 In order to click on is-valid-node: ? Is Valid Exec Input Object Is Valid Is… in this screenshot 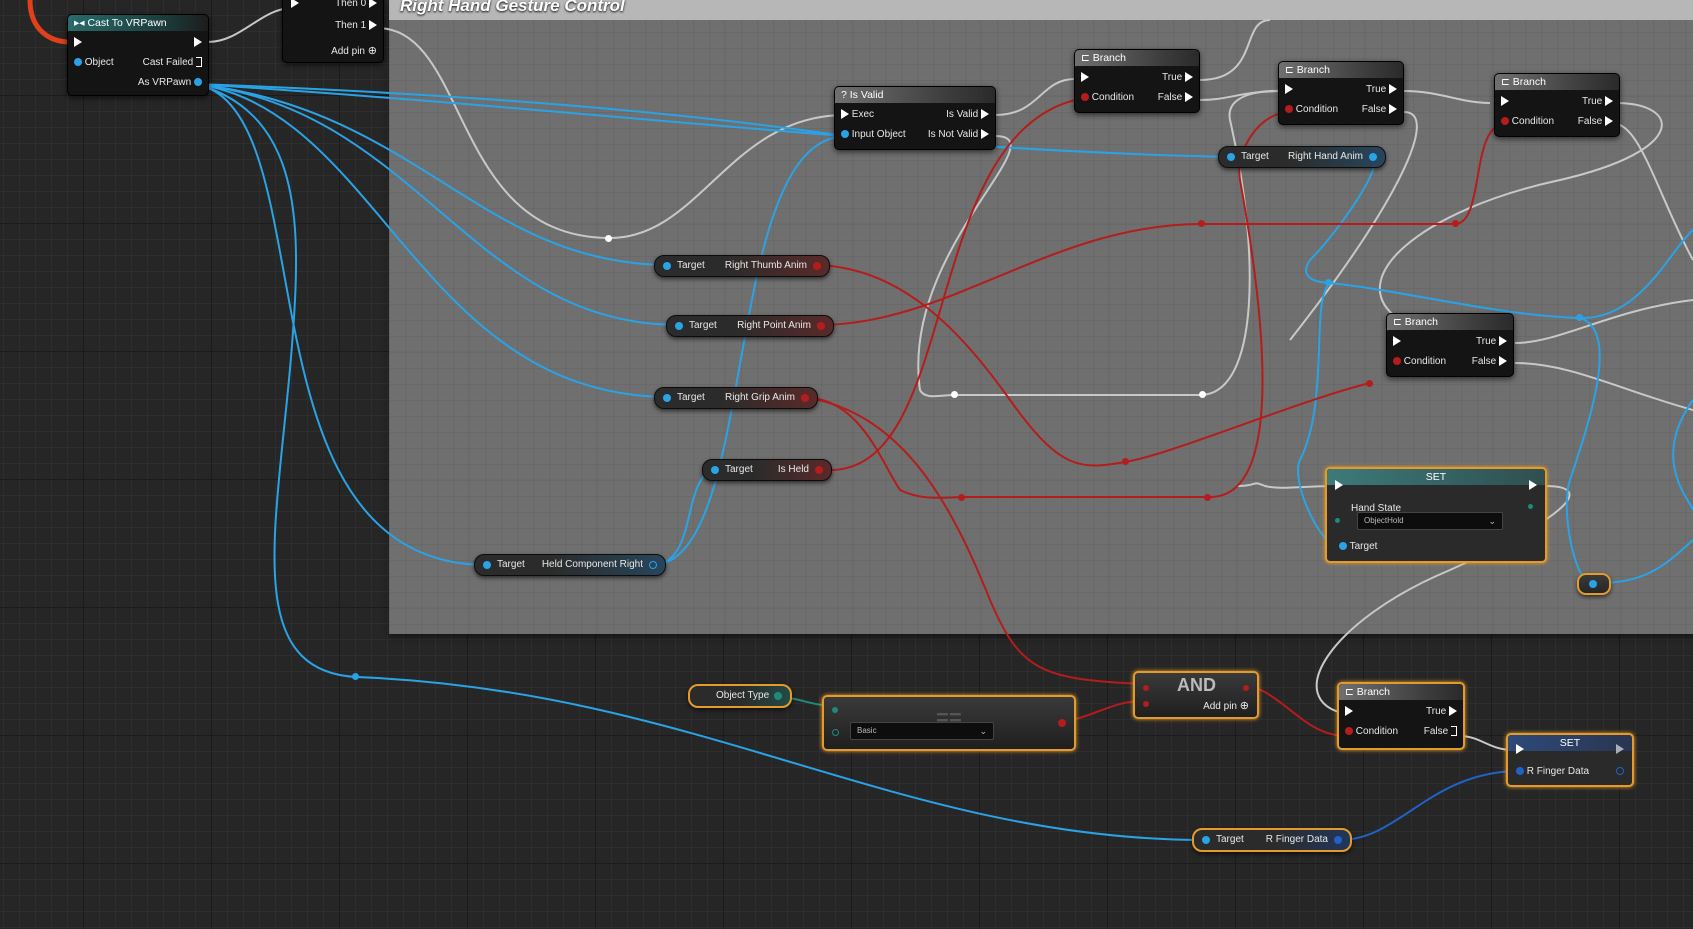, I will do `click(915, 118)`.